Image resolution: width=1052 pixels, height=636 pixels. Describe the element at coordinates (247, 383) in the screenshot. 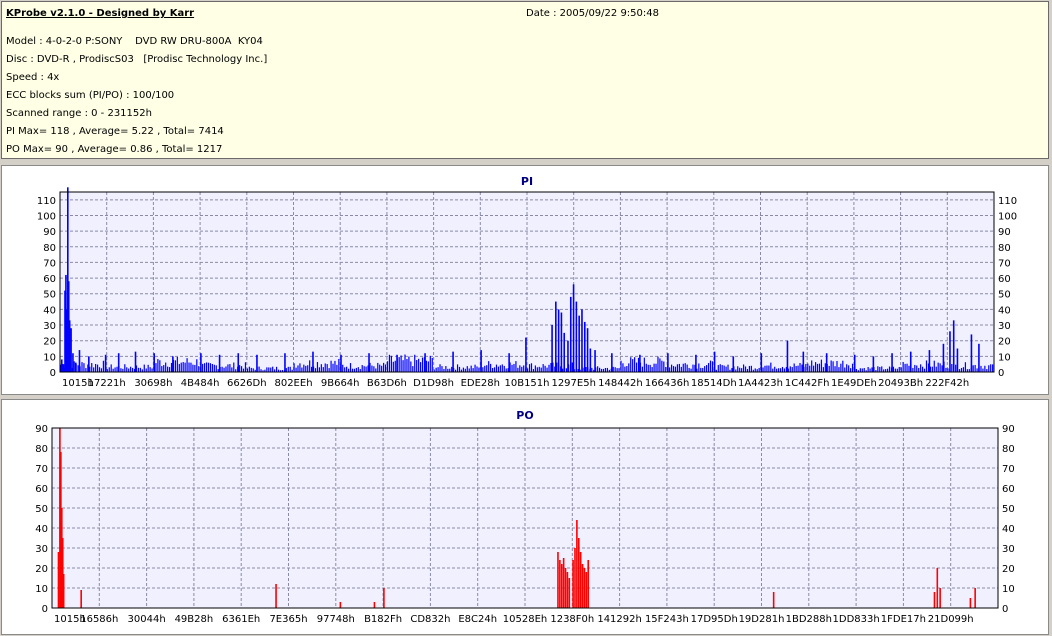

I see `pi-xtick: 6626Dh` at that location.